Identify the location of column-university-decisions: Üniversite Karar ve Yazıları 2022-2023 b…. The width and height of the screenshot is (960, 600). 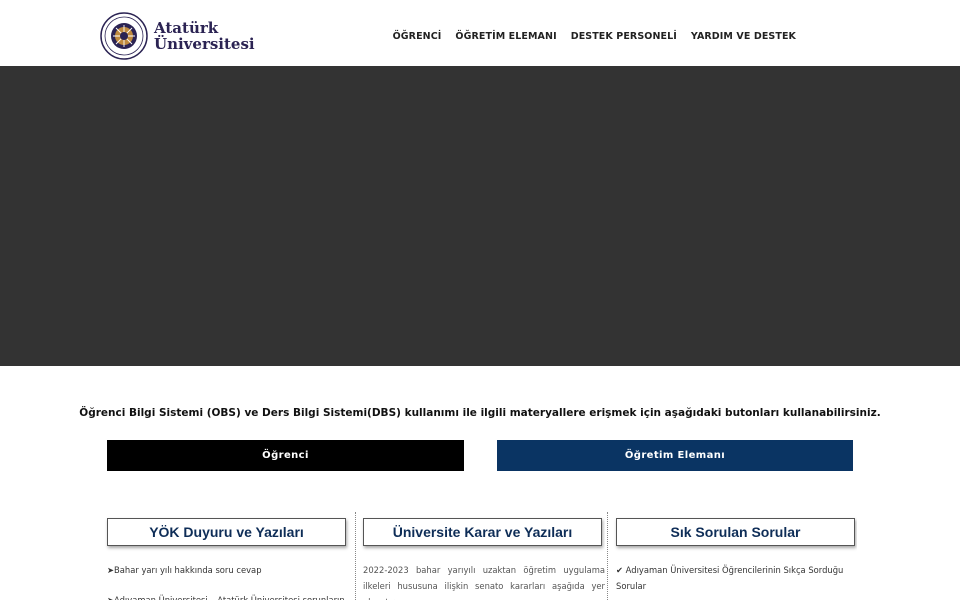
(480, 556).